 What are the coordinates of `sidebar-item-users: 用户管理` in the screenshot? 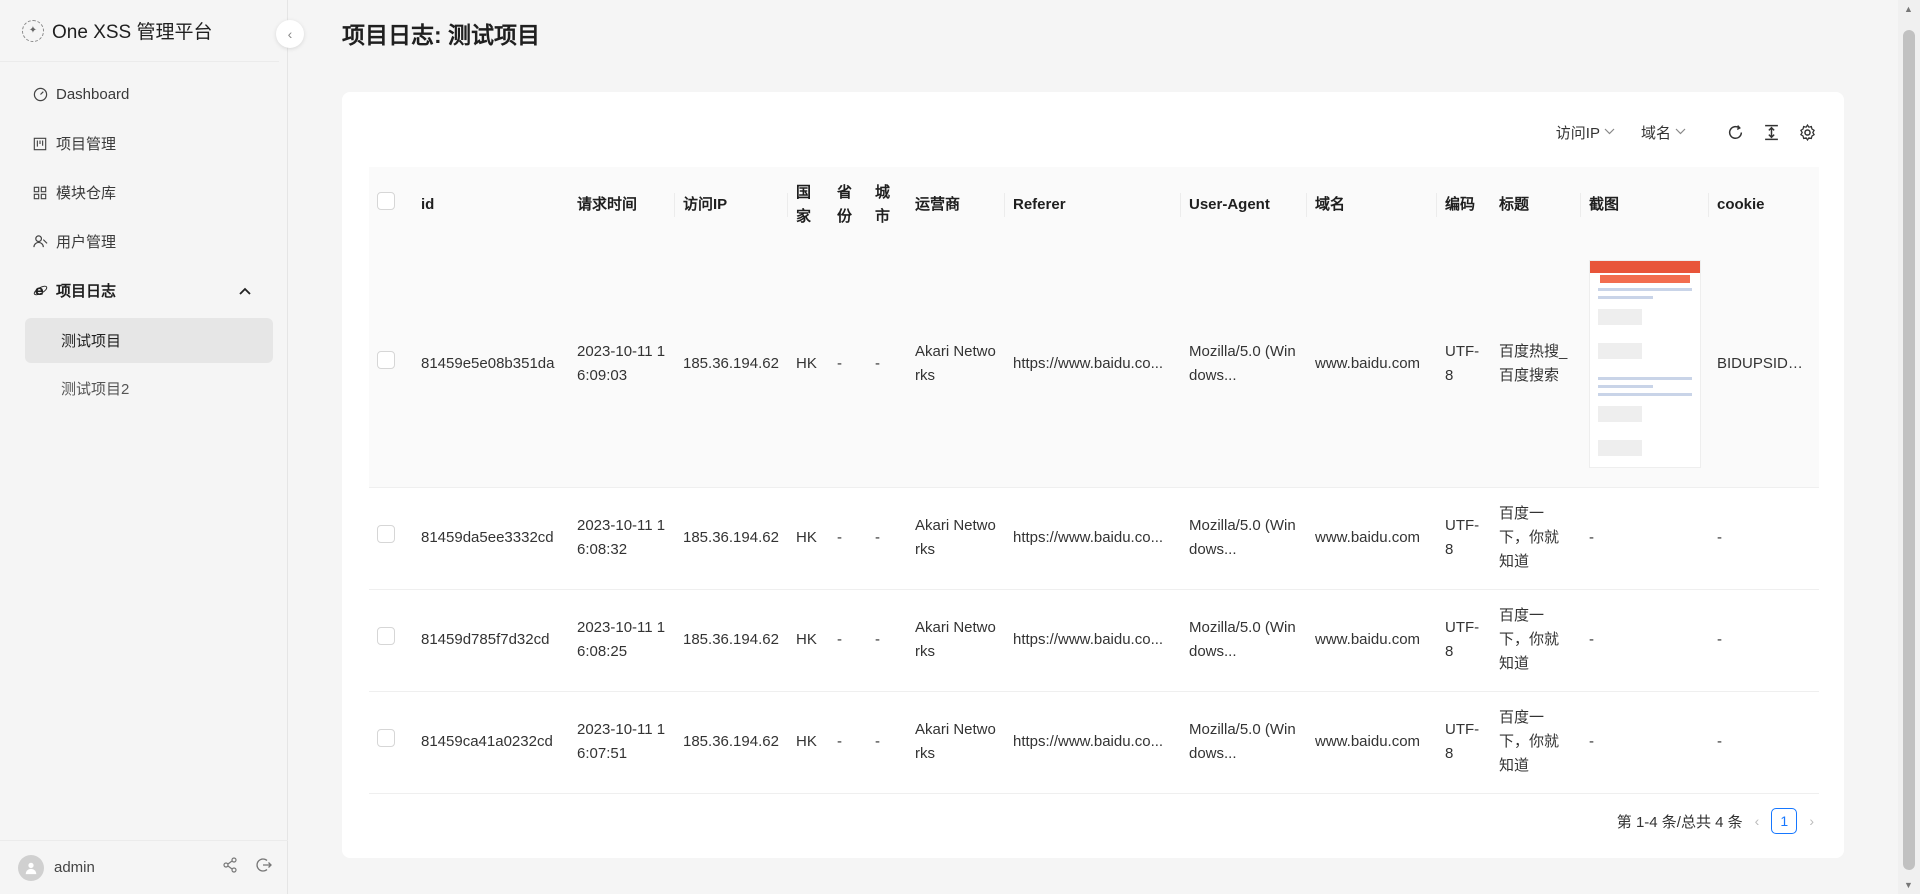 It's located at (143, 241).